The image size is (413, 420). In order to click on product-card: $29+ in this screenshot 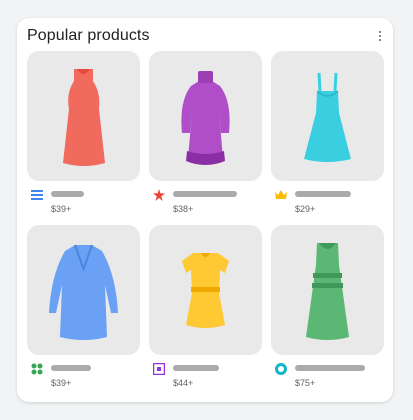, I will do `click(327, 136)`.